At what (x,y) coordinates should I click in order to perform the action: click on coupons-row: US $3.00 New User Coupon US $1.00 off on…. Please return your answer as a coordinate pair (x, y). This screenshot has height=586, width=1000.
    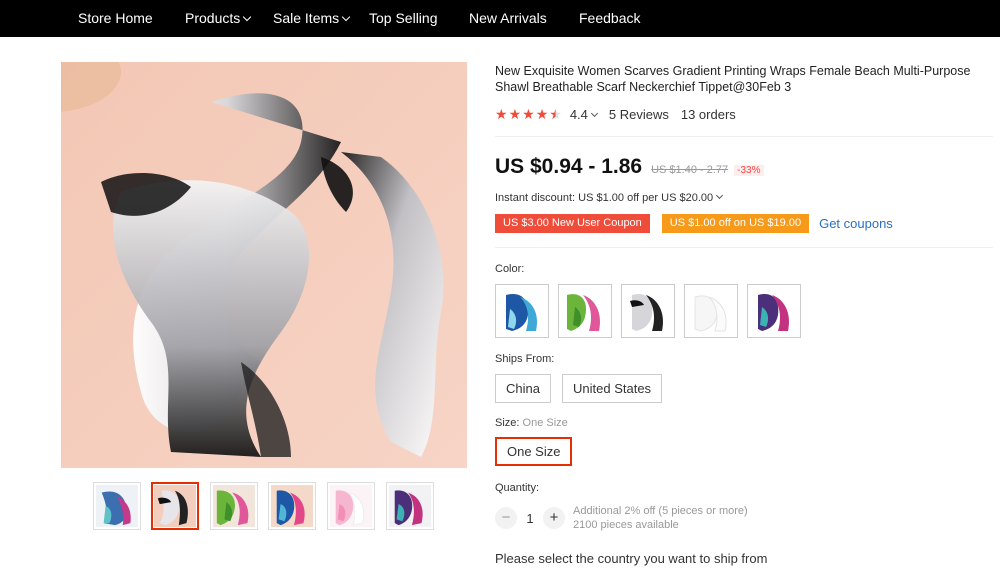
    Looking at the image, I should click on (693, 223).